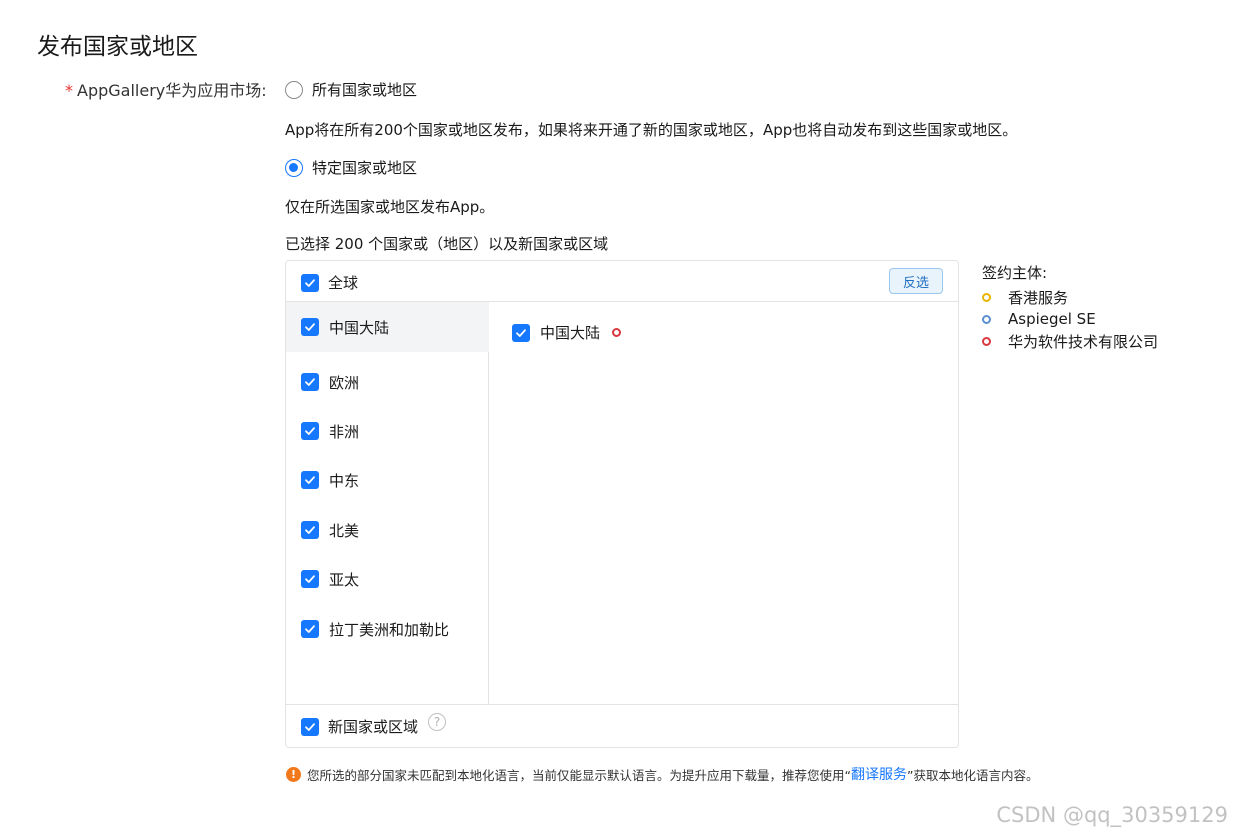 The height and width of the screenshot is (836, 1234). What do you see at coordinates (387, 480) in the screenshot?
I see `region-item-middle-east: 中东` at bounding box center [387, 480].